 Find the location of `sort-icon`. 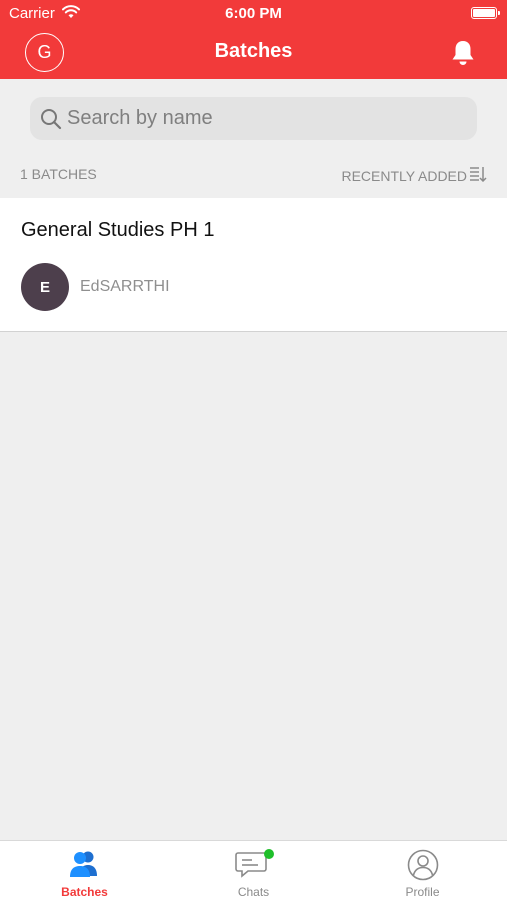

sort-icon is located at coordinates (478, 175).